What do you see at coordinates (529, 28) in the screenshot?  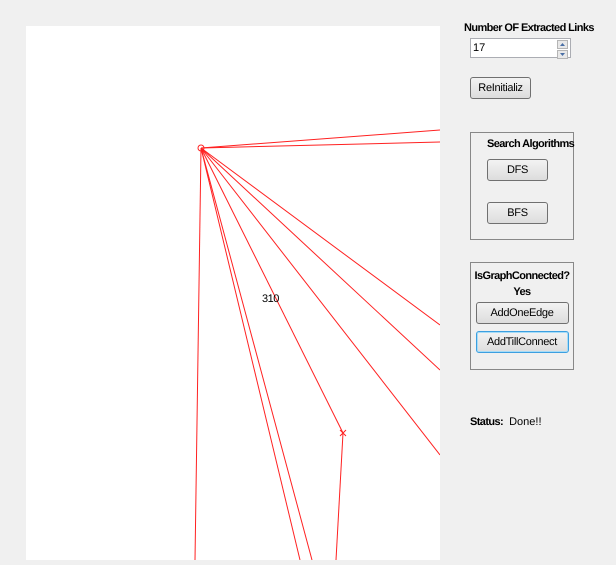 I see `links-label: Number OF Extracted Links` at bounding box center [529, 28].